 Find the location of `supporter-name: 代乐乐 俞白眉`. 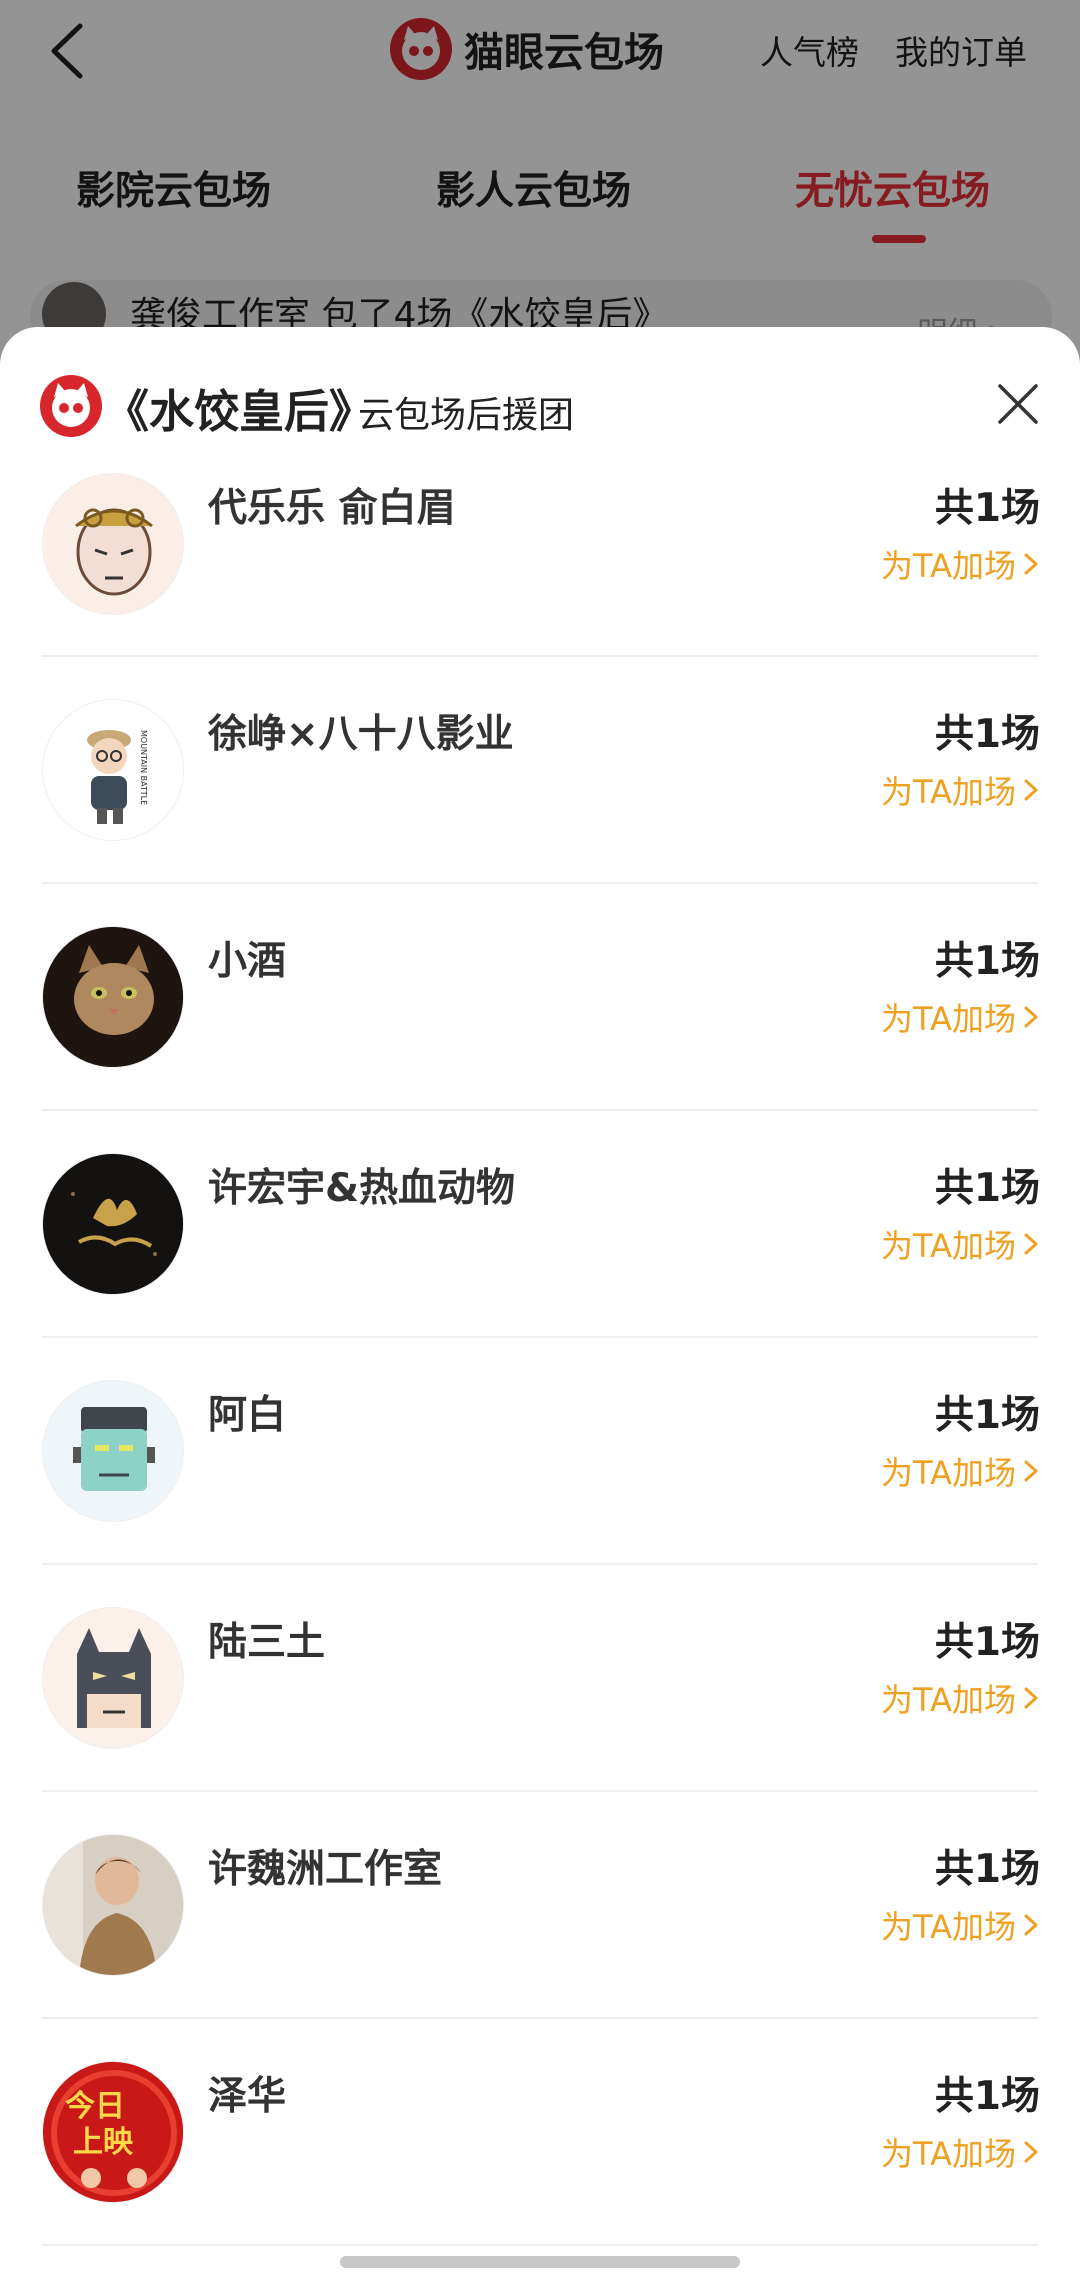

supporter-name: 代乐乐 俞白眉 is located at coordinates (332, 508).